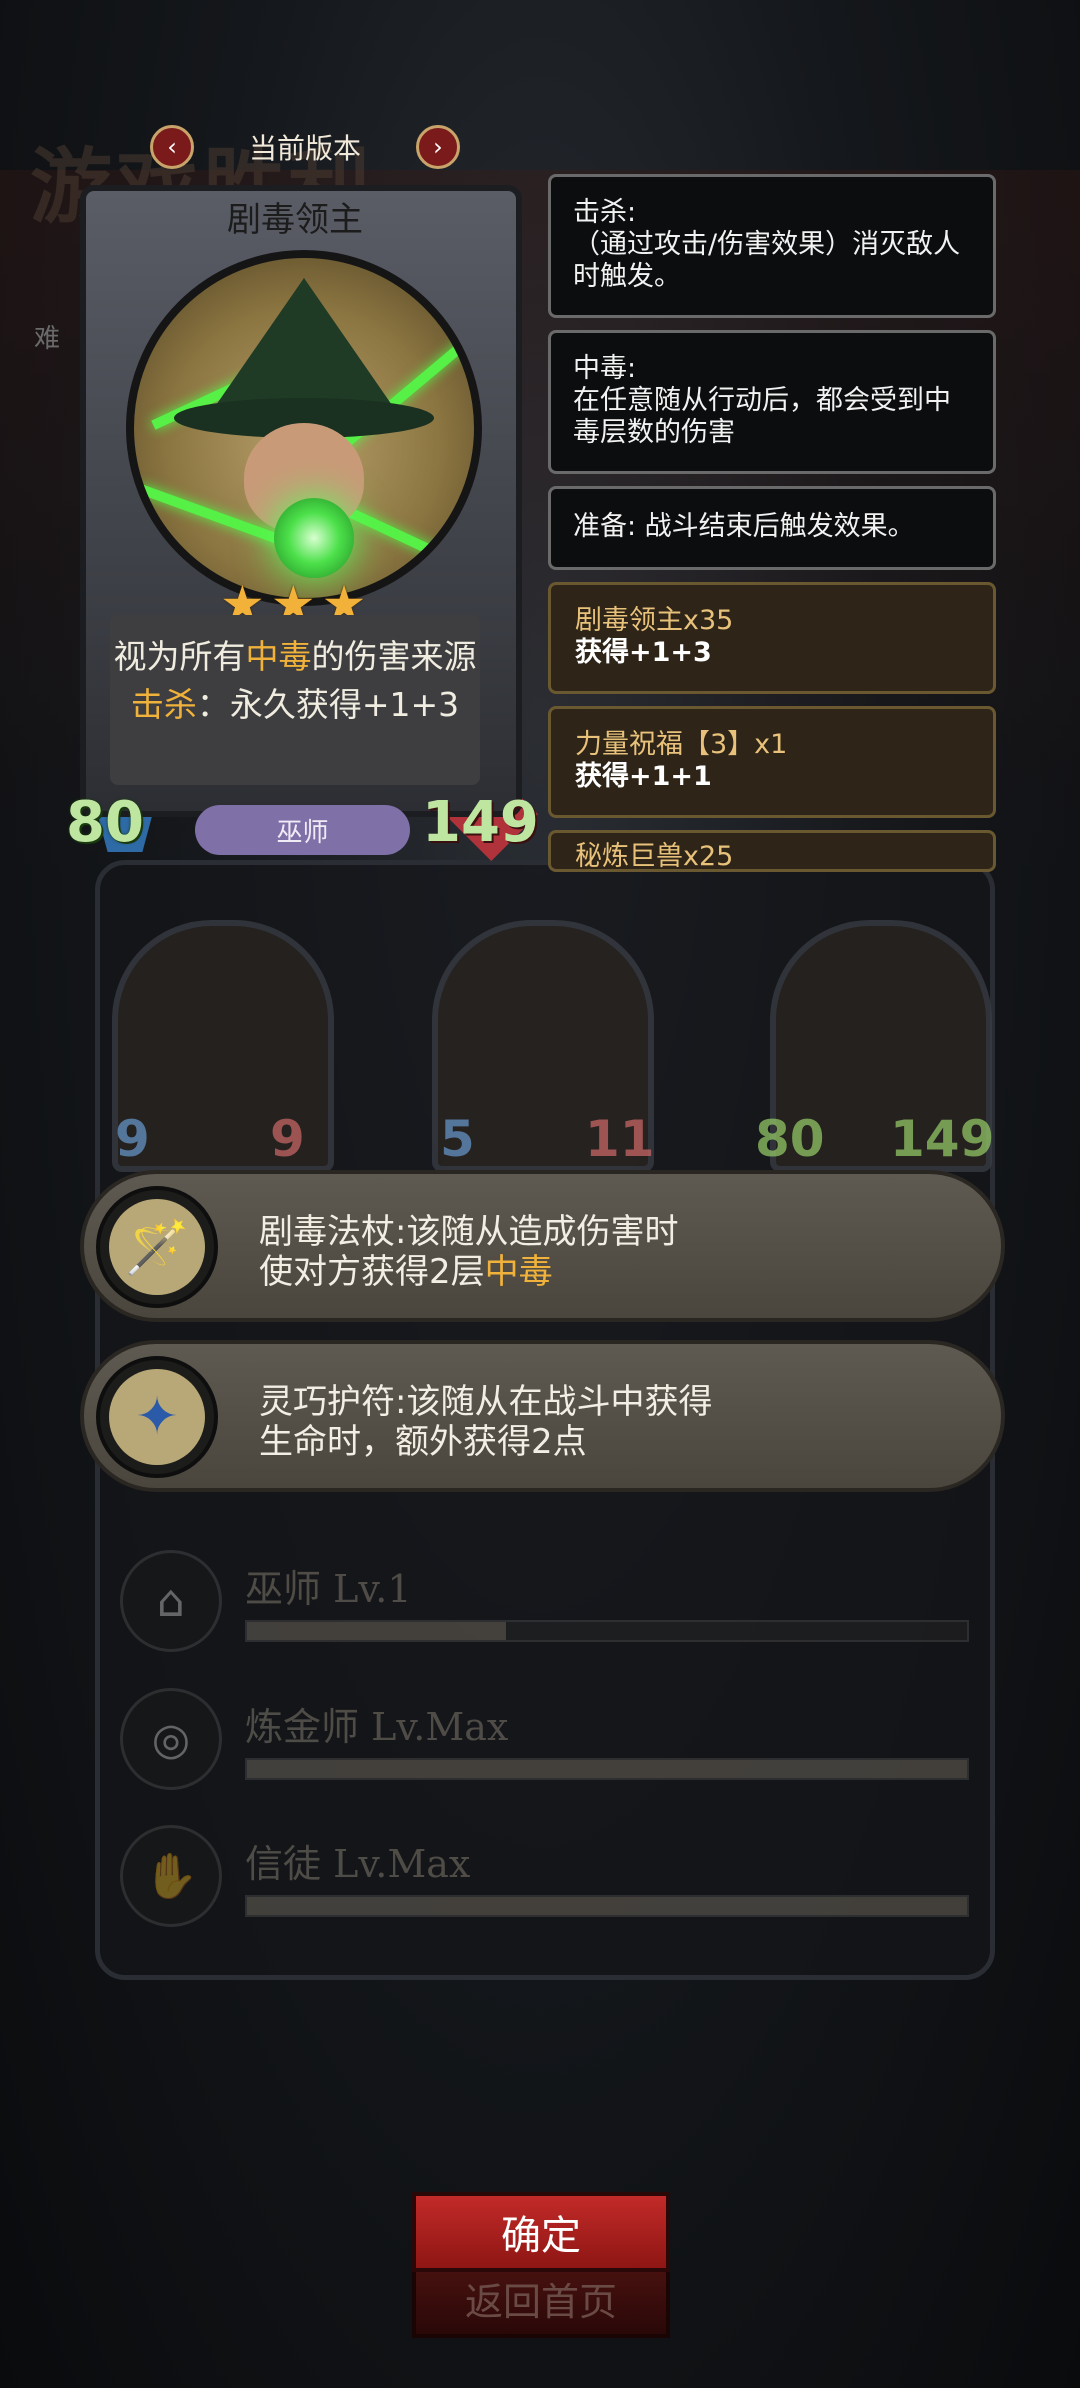 The width and height of the screenshot is (1080, 2388). Describe the element at coordinates (480, 822) in the screenshot. I see `card-health: 149` at that location.